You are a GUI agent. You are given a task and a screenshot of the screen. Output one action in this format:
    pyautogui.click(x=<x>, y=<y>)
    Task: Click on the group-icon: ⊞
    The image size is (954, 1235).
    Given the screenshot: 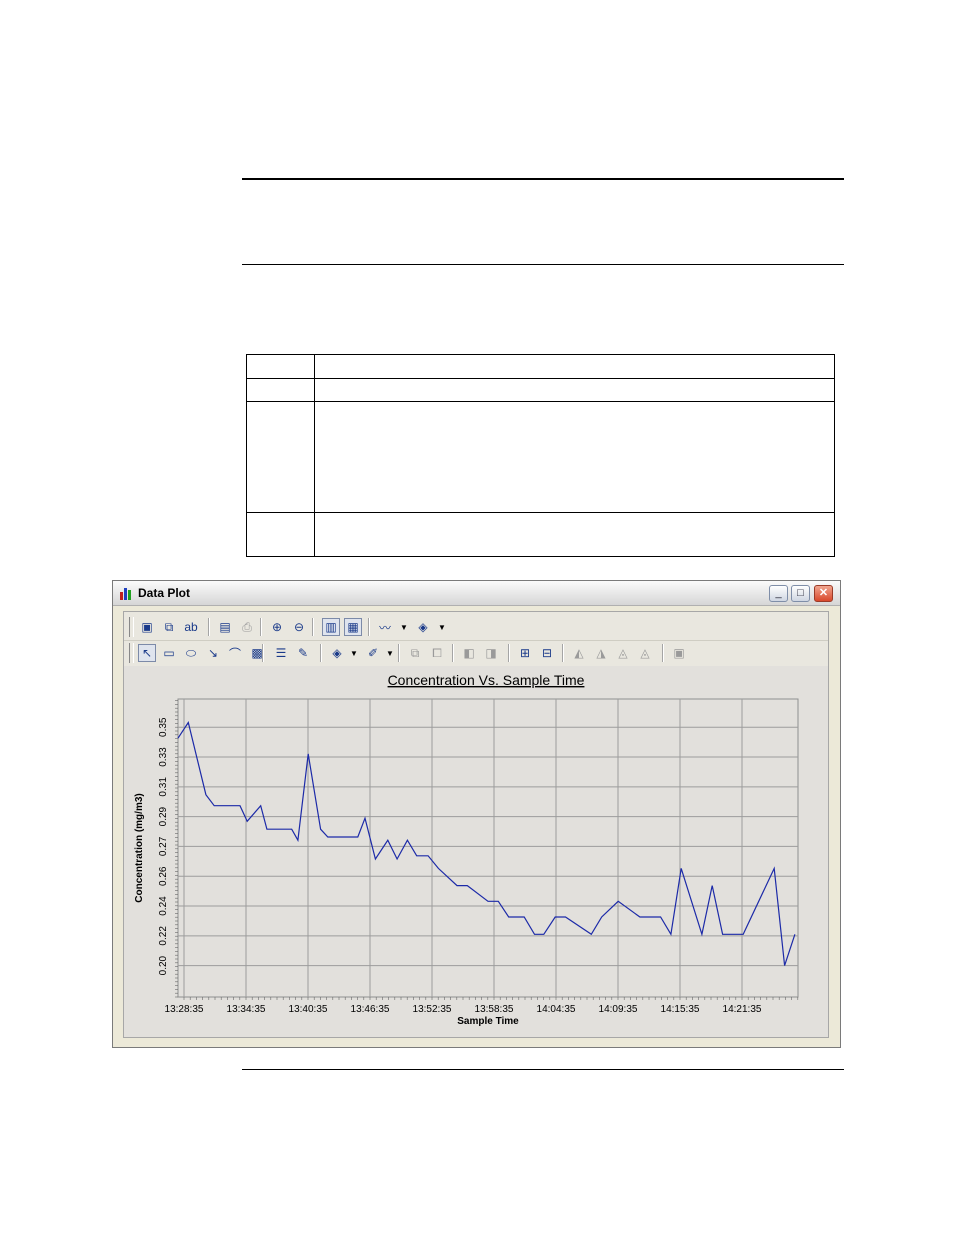 What is the action you would take?
    pyautogui.click(x=525, y=653)
    